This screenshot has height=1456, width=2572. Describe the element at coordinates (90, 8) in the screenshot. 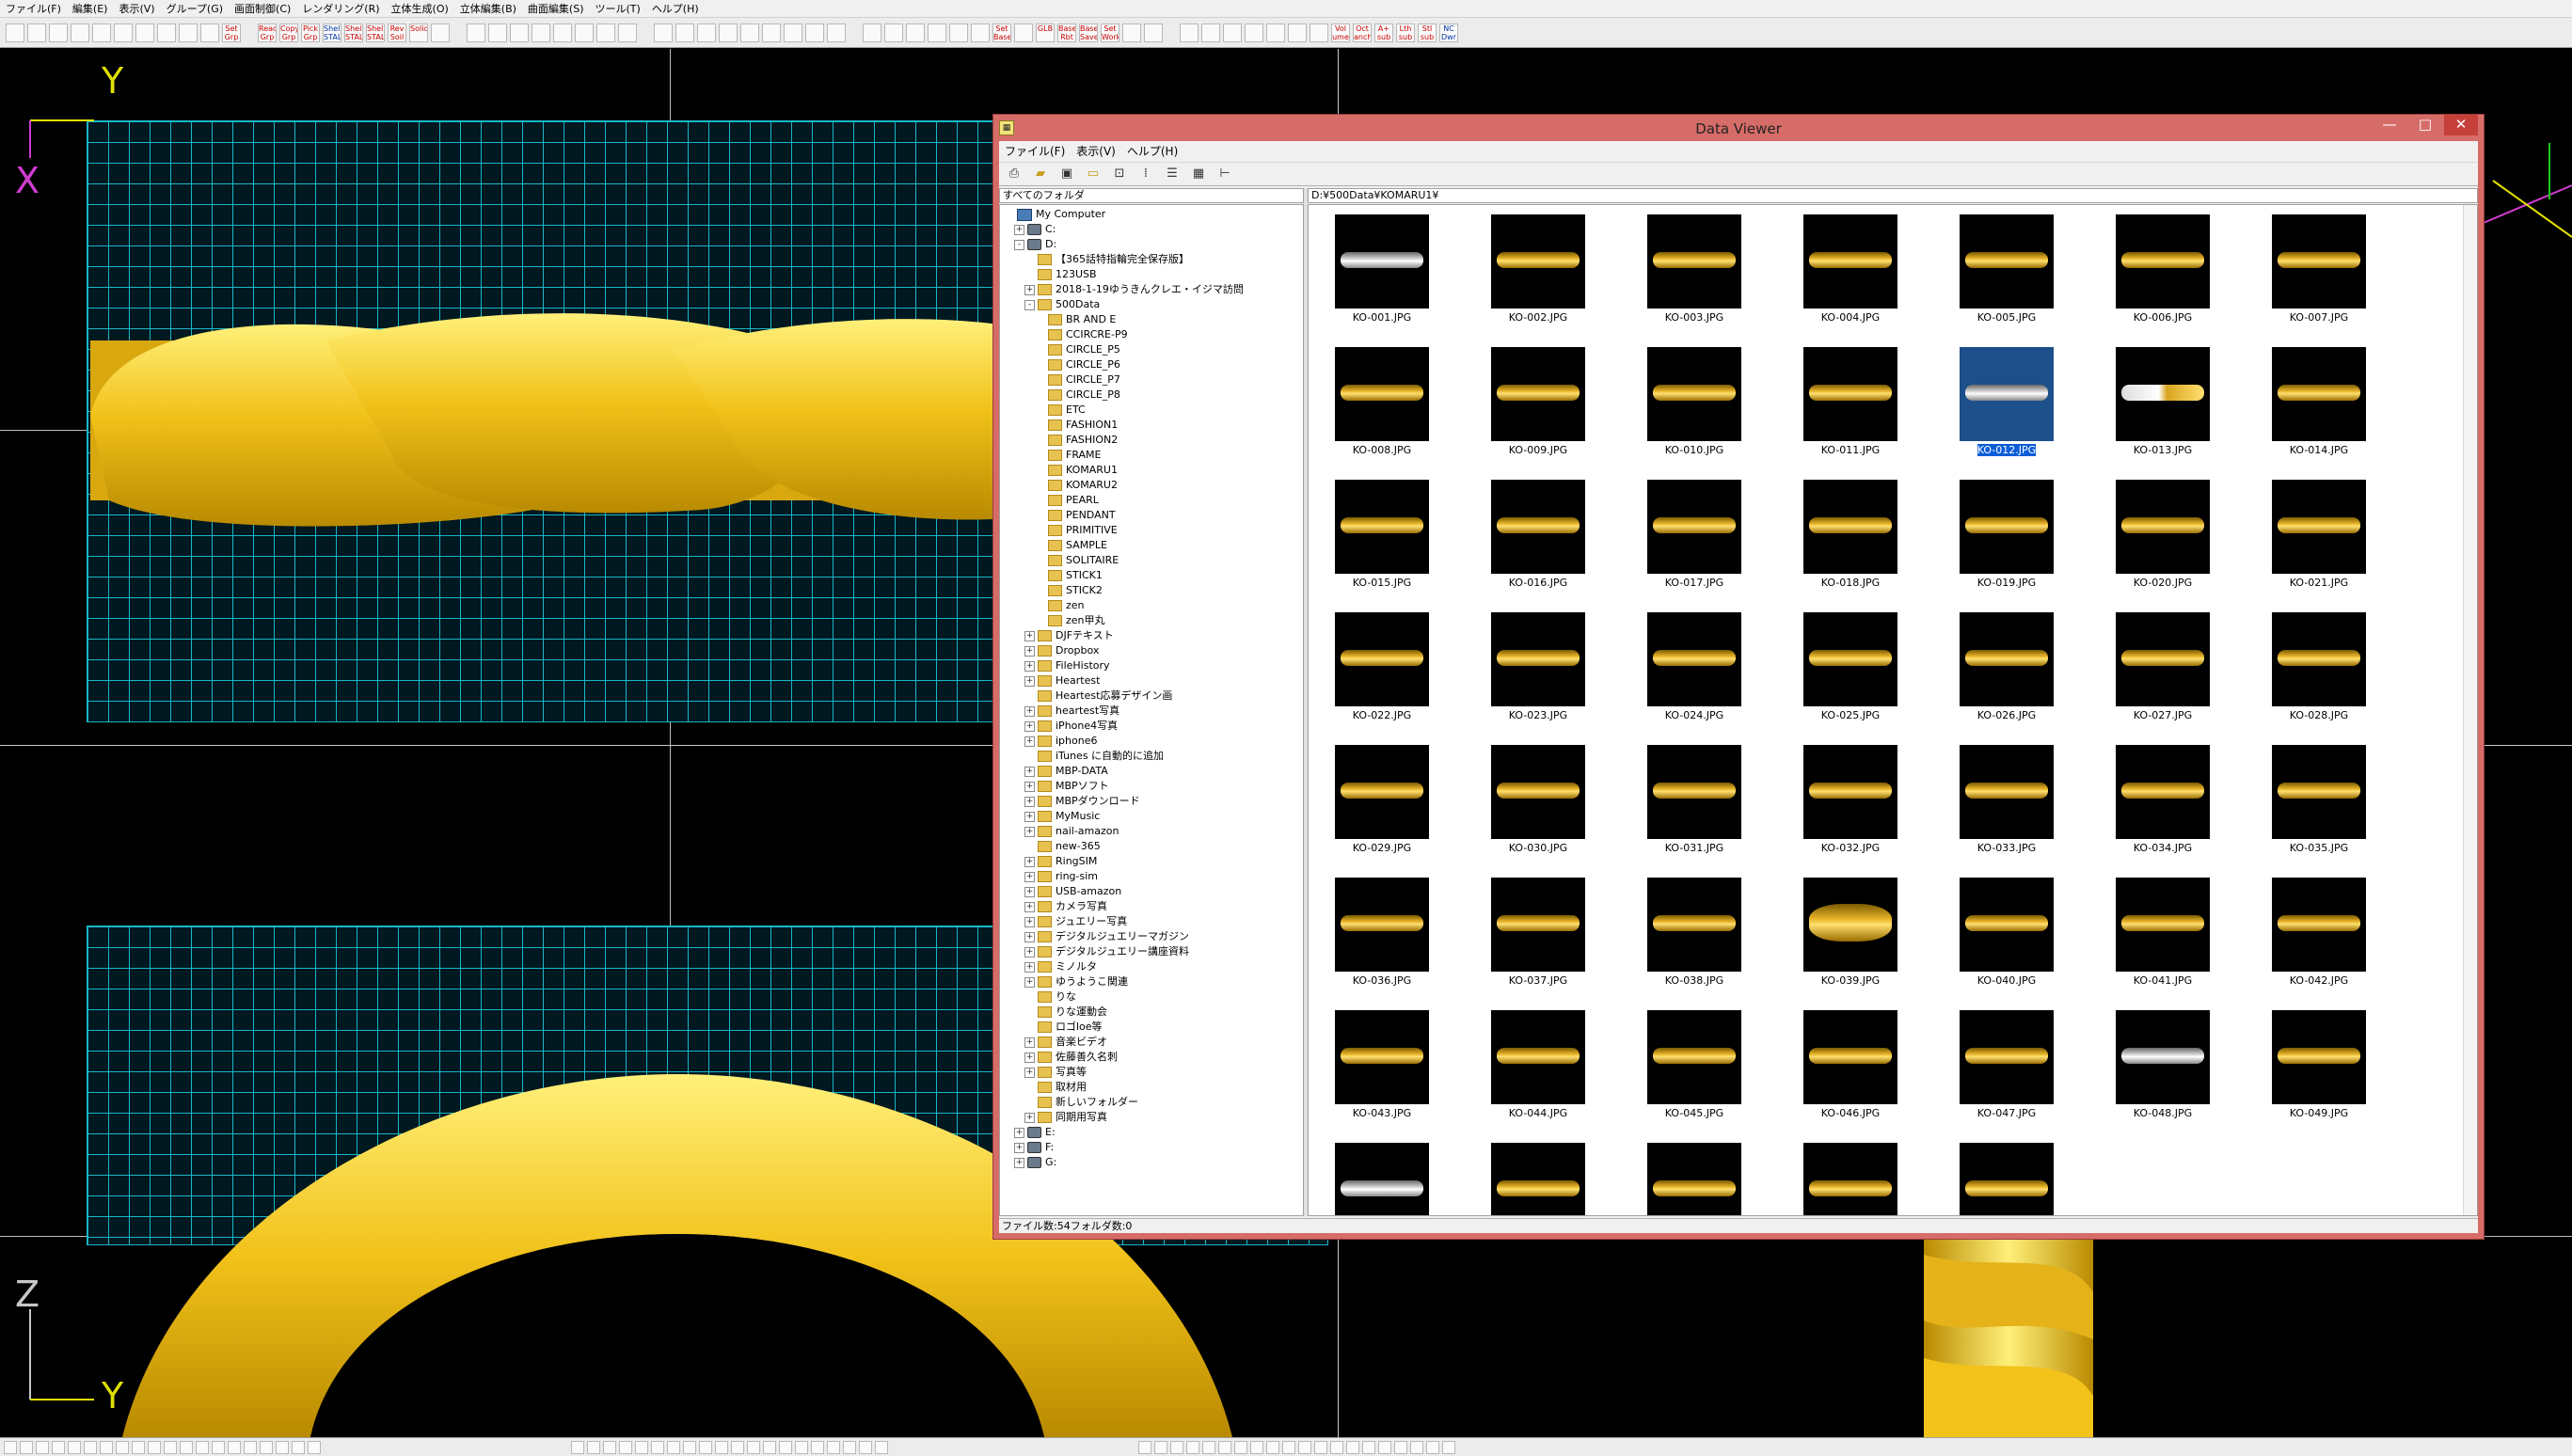

I see `cad-menu-item: 編集(E)` at that location.